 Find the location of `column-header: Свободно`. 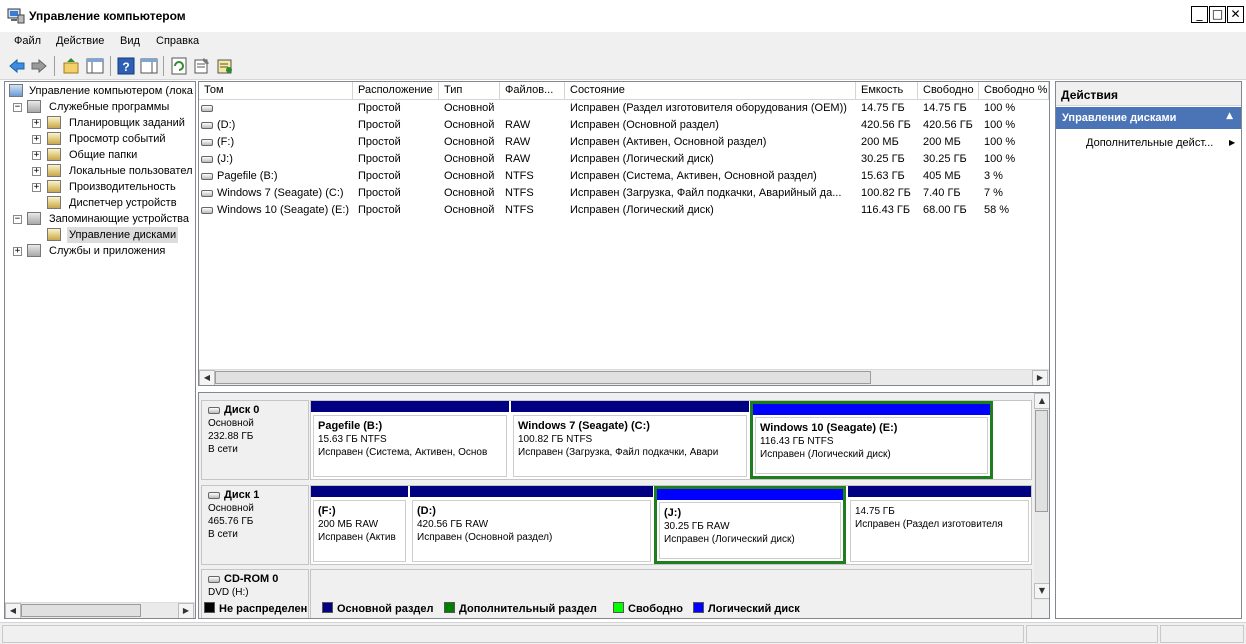

column-header: Свободно is located at coordinates (948, 91).